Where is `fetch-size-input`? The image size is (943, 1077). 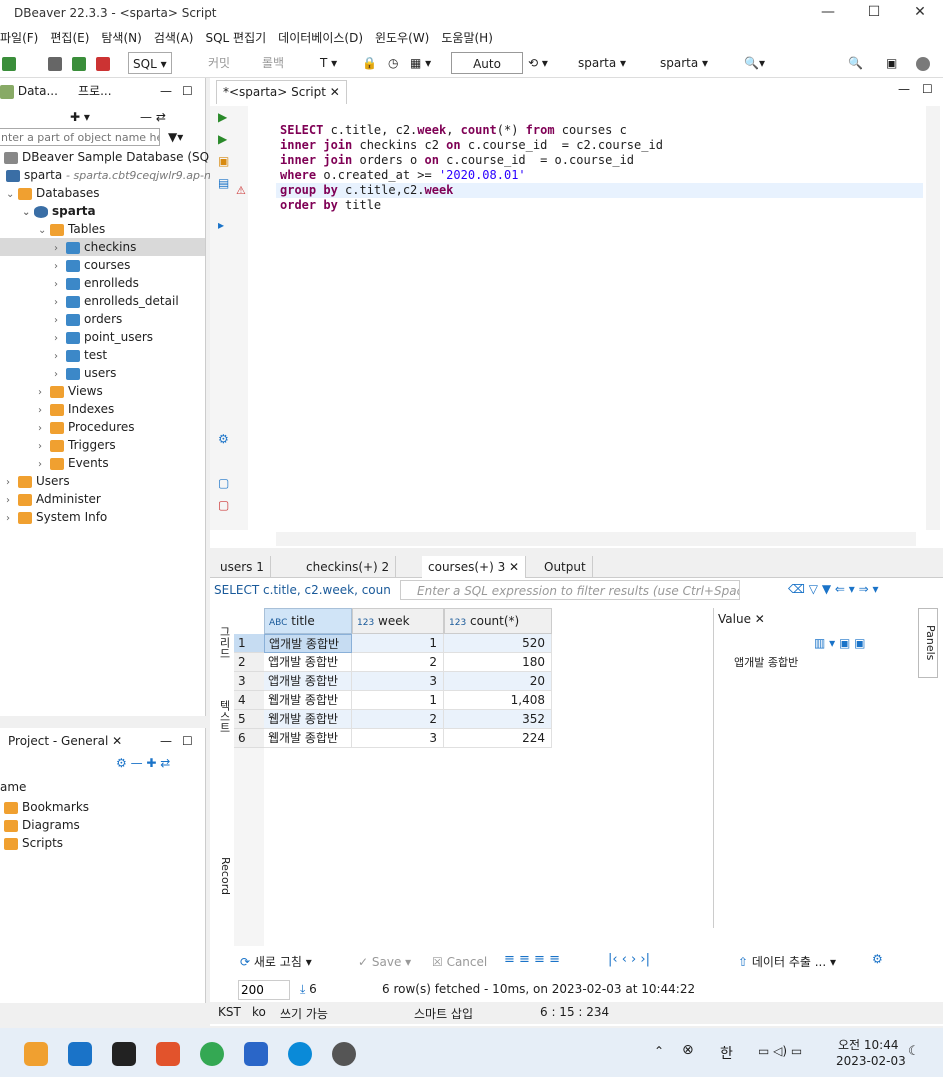 fetch-size-input is located at coordinates (264, 990).